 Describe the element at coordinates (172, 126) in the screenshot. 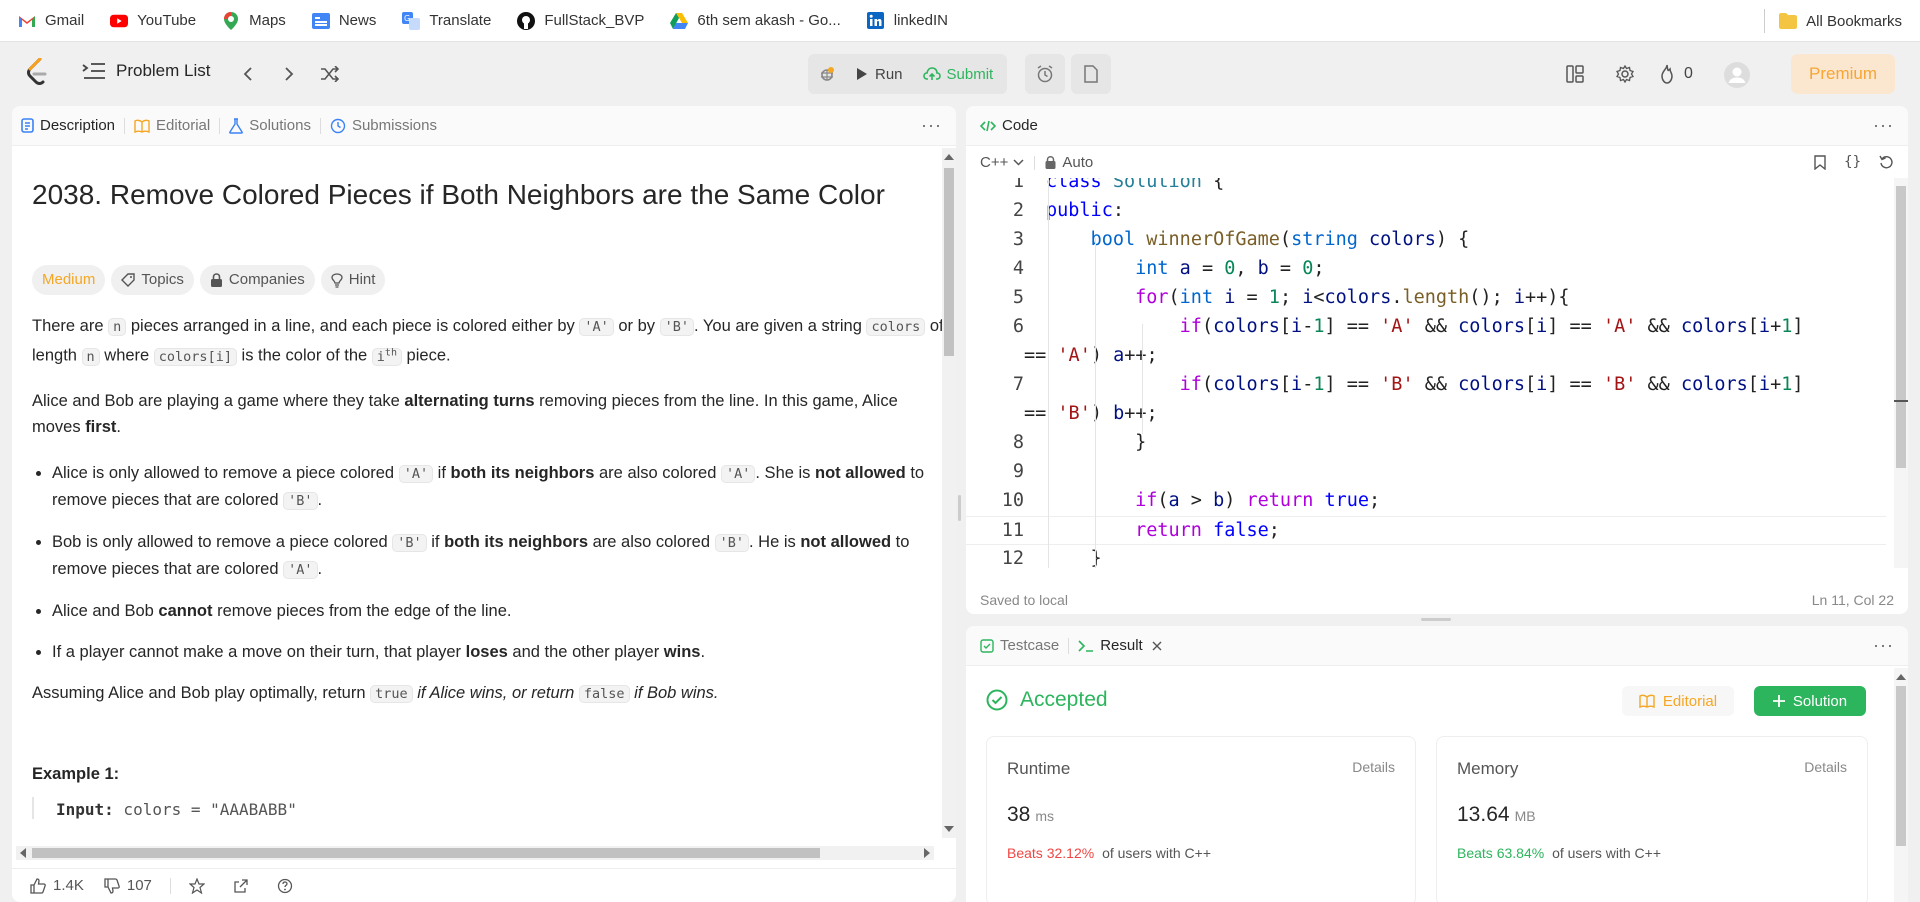

I see `tab-editorial: Editorial` at that location.